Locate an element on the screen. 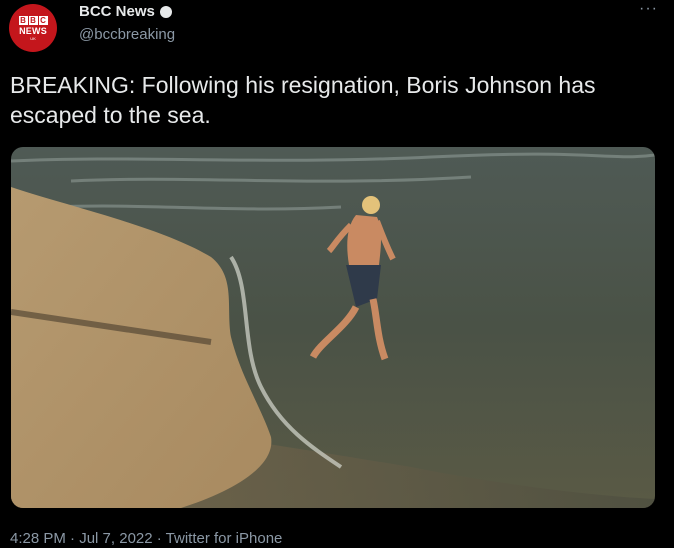 Image resolution: width=674 pixels, height=548 pixels. avatar: B B C NEWS UK is located at coordinates (33, 28).